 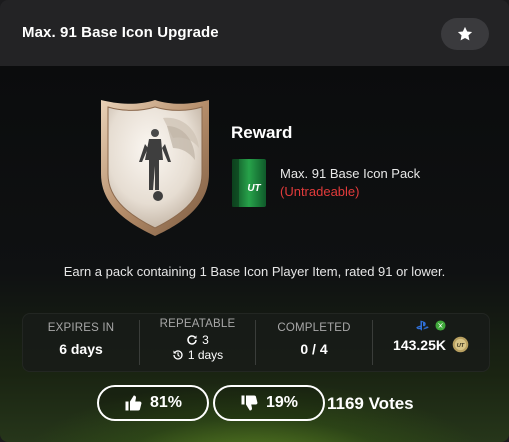 I want to click on coin-ut-label: UT, so click(x=461, y=346).